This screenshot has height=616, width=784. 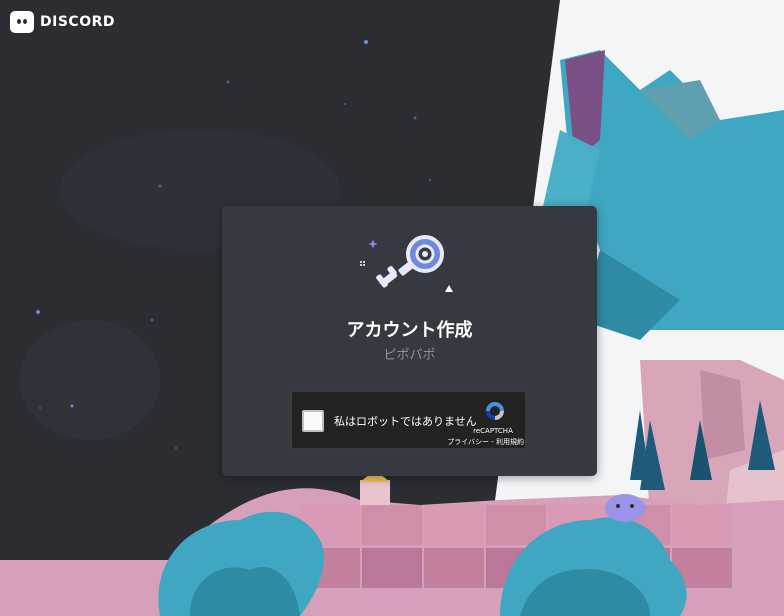 I want to click on recaptcha-logo-icon, so click(x=495, y=411).